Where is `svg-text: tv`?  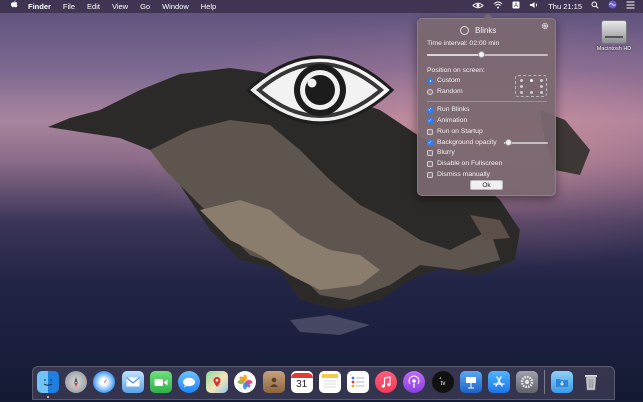
svg-text: tv is located at coordinates (442, 384).